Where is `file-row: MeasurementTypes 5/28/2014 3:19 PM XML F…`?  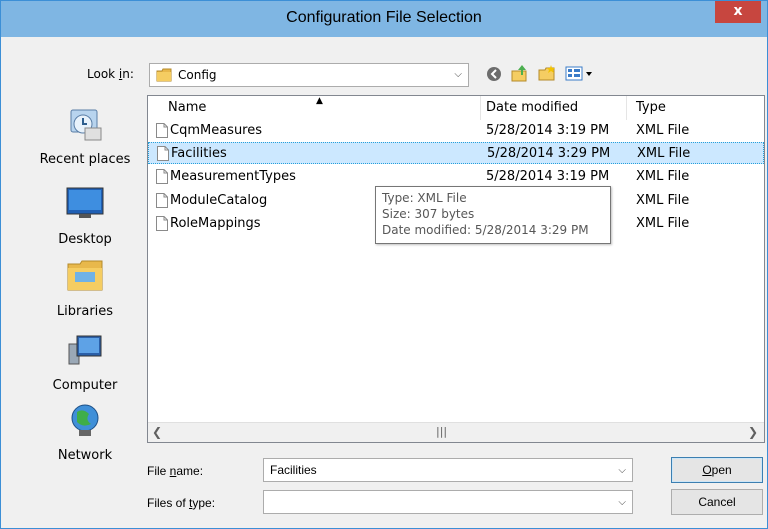
file-row: MeasurementTypes 5/28/2014 3:19 PM XML F… is located at coordinates (456, 177).